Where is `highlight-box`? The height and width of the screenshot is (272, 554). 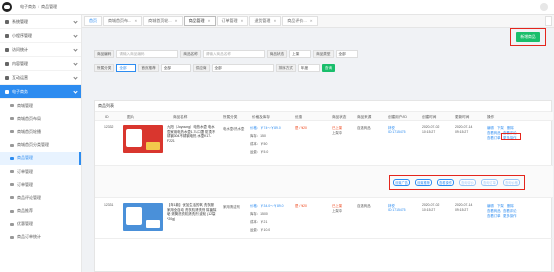
highlight-box is located at coordinates (457, 182).